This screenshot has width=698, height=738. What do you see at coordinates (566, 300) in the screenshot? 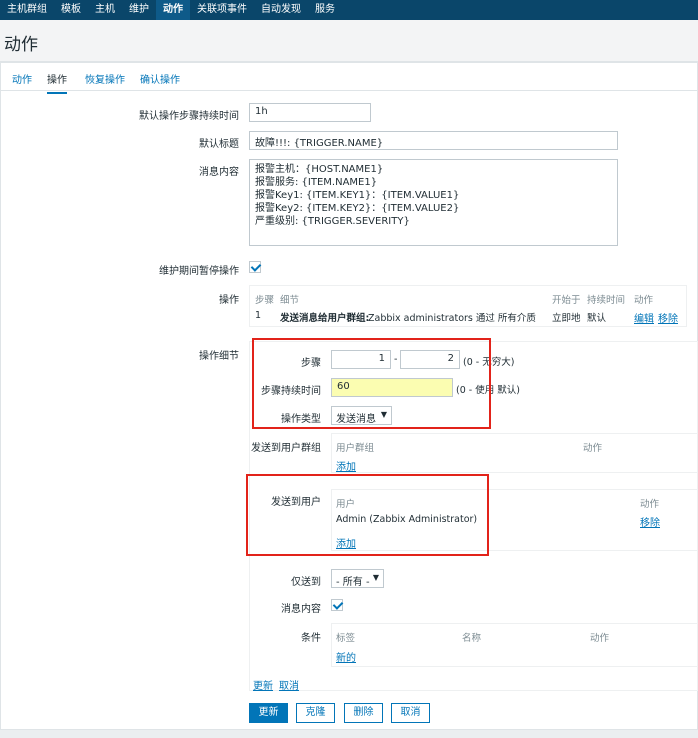
I see `ops-header-start: 开始于` at bounding box center [566, 300].